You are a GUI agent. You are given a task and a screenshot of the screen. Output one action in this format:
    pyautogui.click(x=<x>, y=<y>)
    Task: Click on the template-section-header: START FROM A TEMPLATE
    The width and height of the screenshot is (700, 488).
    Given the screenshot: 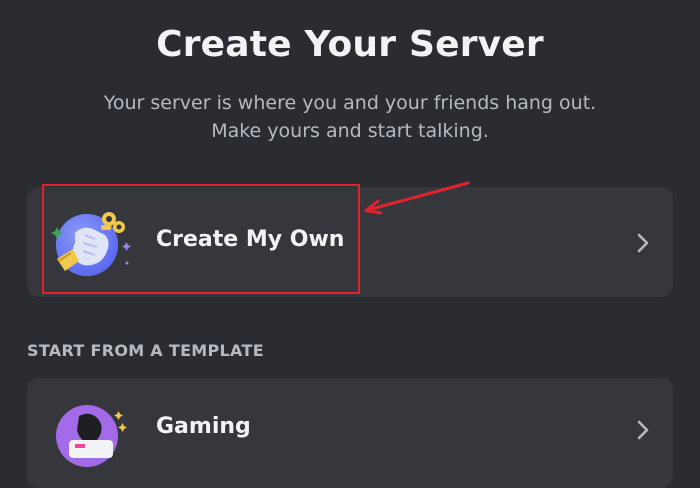 What is the action you would take?
    pyautogui.click(x=145, y=350)
    